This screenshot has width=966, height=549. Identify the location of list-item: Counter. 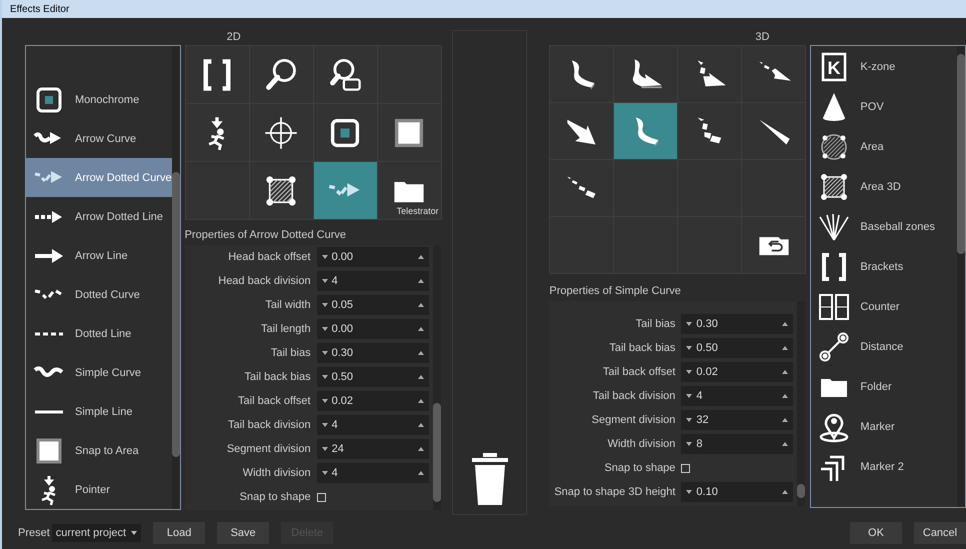
(884, 307).